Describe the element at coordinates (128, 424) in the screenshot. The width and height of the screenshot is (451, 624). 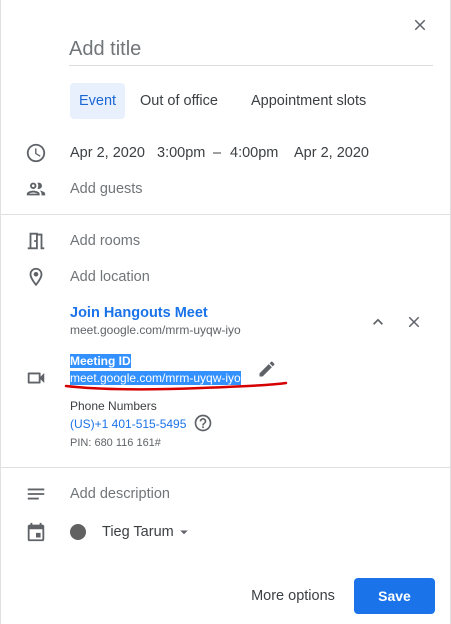
I see `phone-number-link: (US)+1 401-515-5495` at that location.